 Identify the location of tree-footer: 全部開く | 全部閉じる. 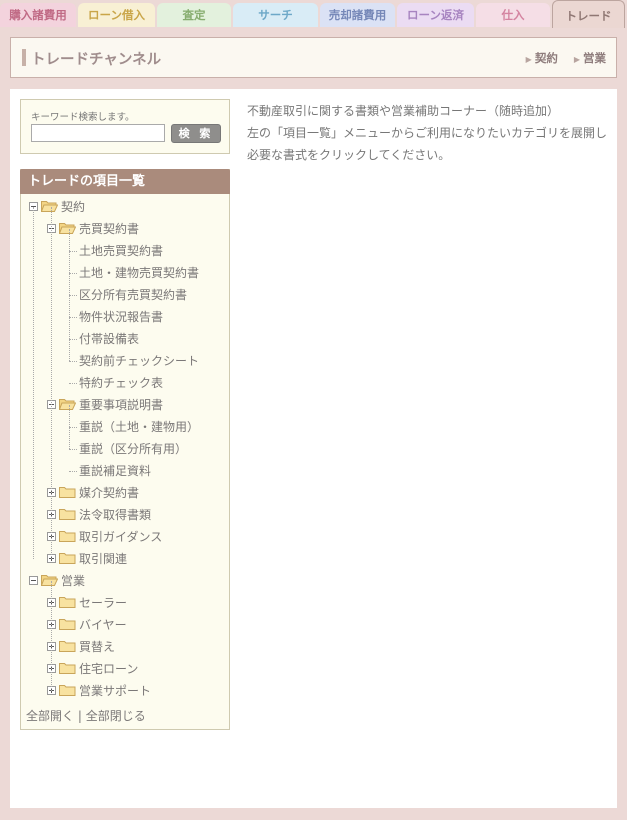
(86, 715).